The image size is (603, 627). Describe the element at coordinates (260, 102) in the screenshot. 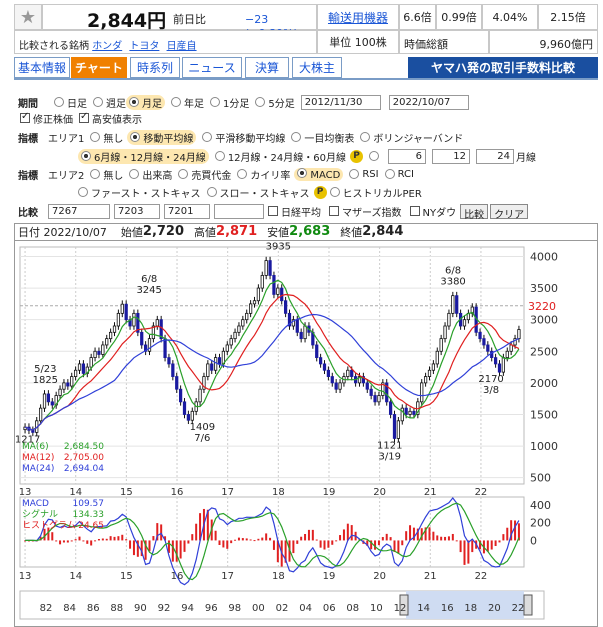

I see `radio-5min` at that location.